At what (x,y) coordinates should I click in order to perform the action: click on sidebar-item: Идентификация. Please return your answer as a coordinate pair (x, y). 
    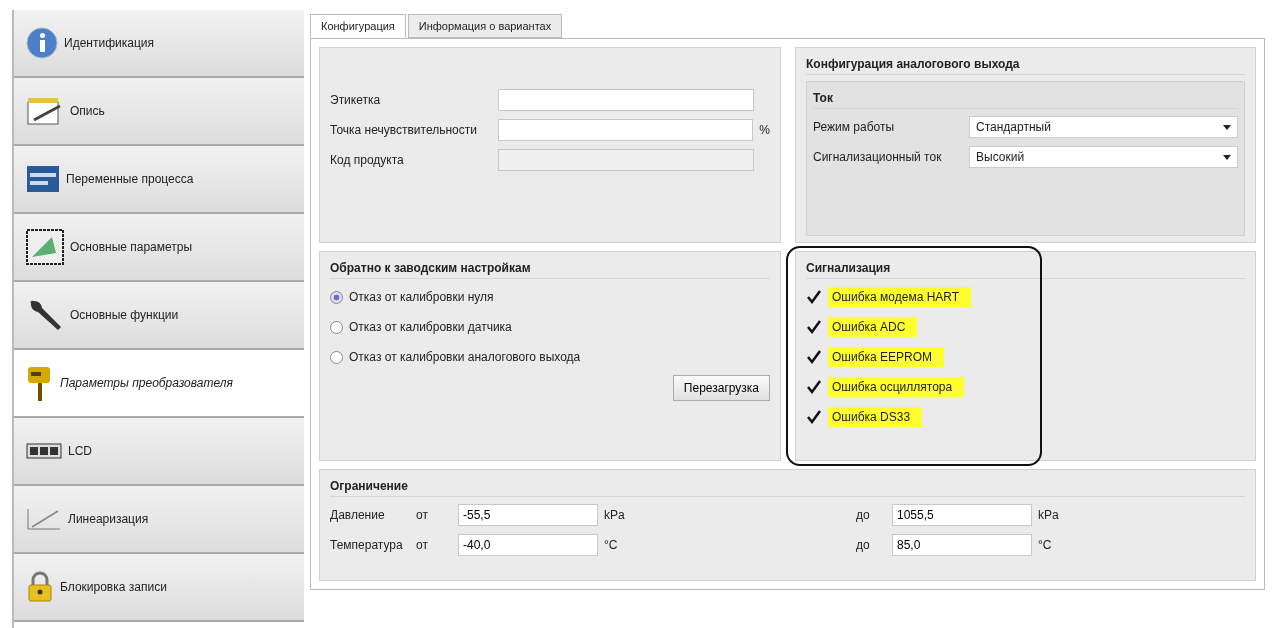
    Looking at the image, I should click on (159, 44).